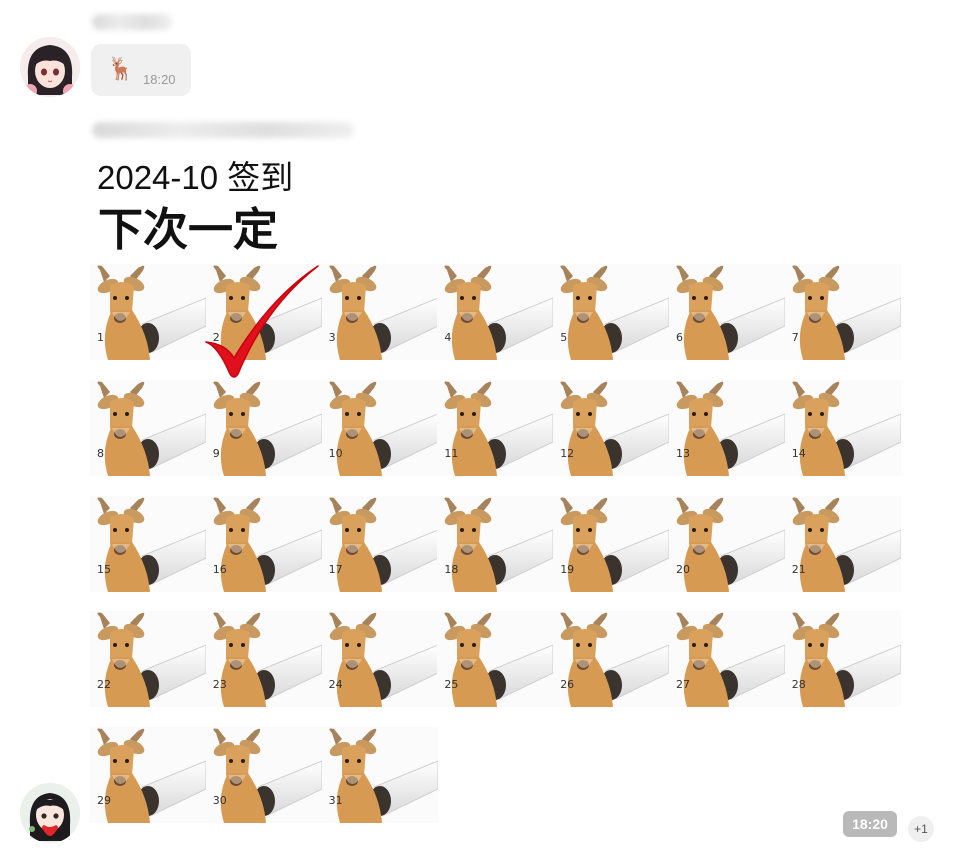  What do you see at coordinates (448, 337) in the screenshot?
I see `day-number: 4` at bounding box center [448, 337].